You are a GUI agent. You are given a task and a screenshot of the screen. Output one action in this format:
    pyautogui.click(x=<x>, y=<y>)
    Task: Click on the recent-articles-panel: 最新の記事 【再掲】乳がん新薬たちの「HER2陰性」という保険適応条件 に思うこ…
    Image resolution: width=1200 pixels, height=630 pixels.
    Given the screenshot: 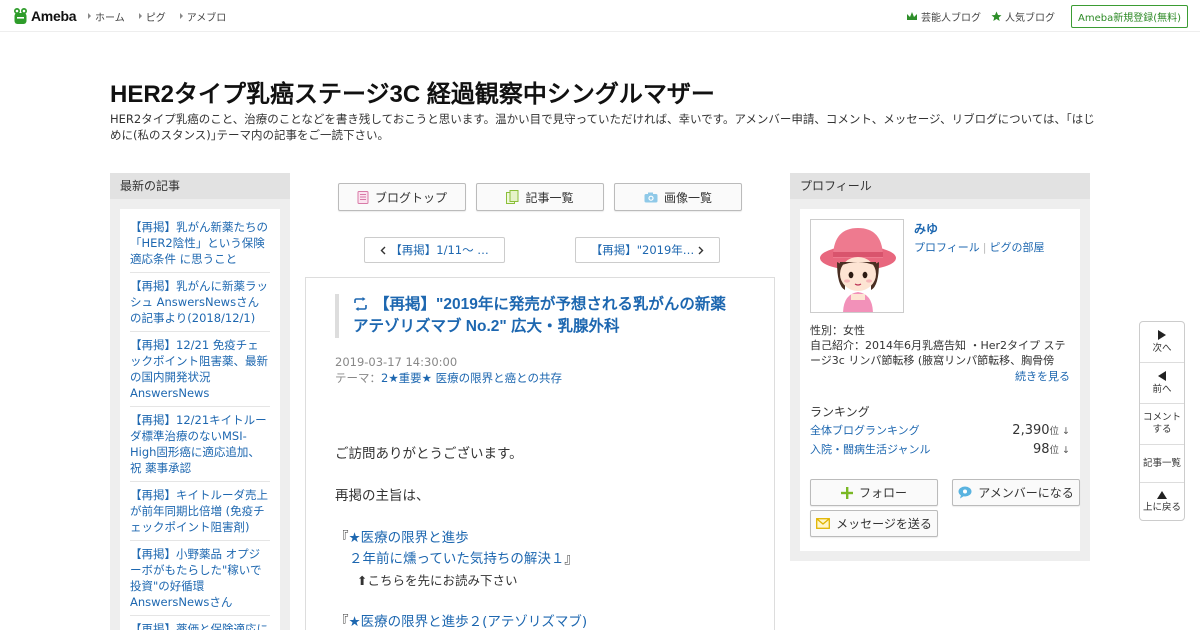 What is the action you would take?
    pyautogui.click(x=200, y=401)
    